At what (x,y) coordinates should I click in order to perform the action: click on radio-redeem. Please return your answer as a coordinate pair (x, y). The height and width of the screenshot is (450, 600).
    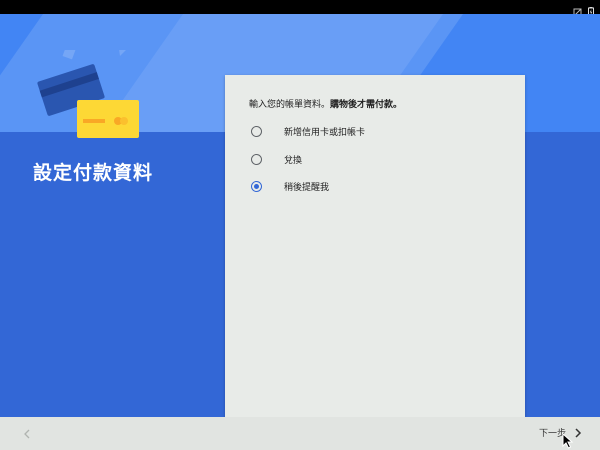
    Looking at the image, I should click on (256, 159).